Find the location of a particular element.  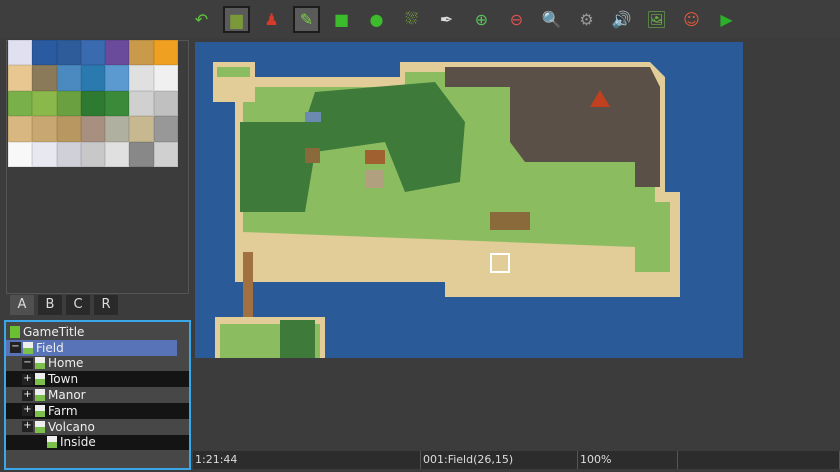

pencil-icon: ✎ is located at coordinates (306, 19).